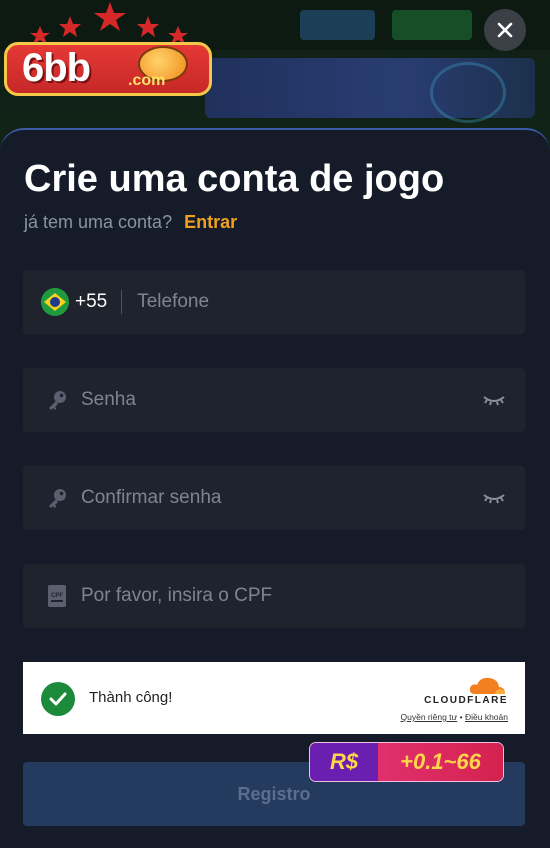 This screenshot has width=550, height=848. I want to click on cloudflare-logo-icon, so click(487, 685).